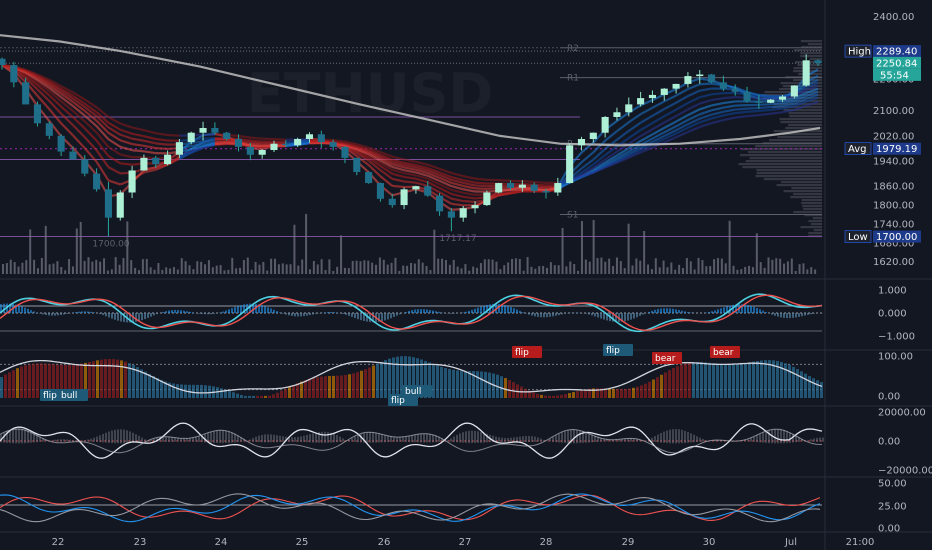  Describe the element at coordinates (857, 149) in the screenshot. I see `avg-tag-label: Avg` at that location.